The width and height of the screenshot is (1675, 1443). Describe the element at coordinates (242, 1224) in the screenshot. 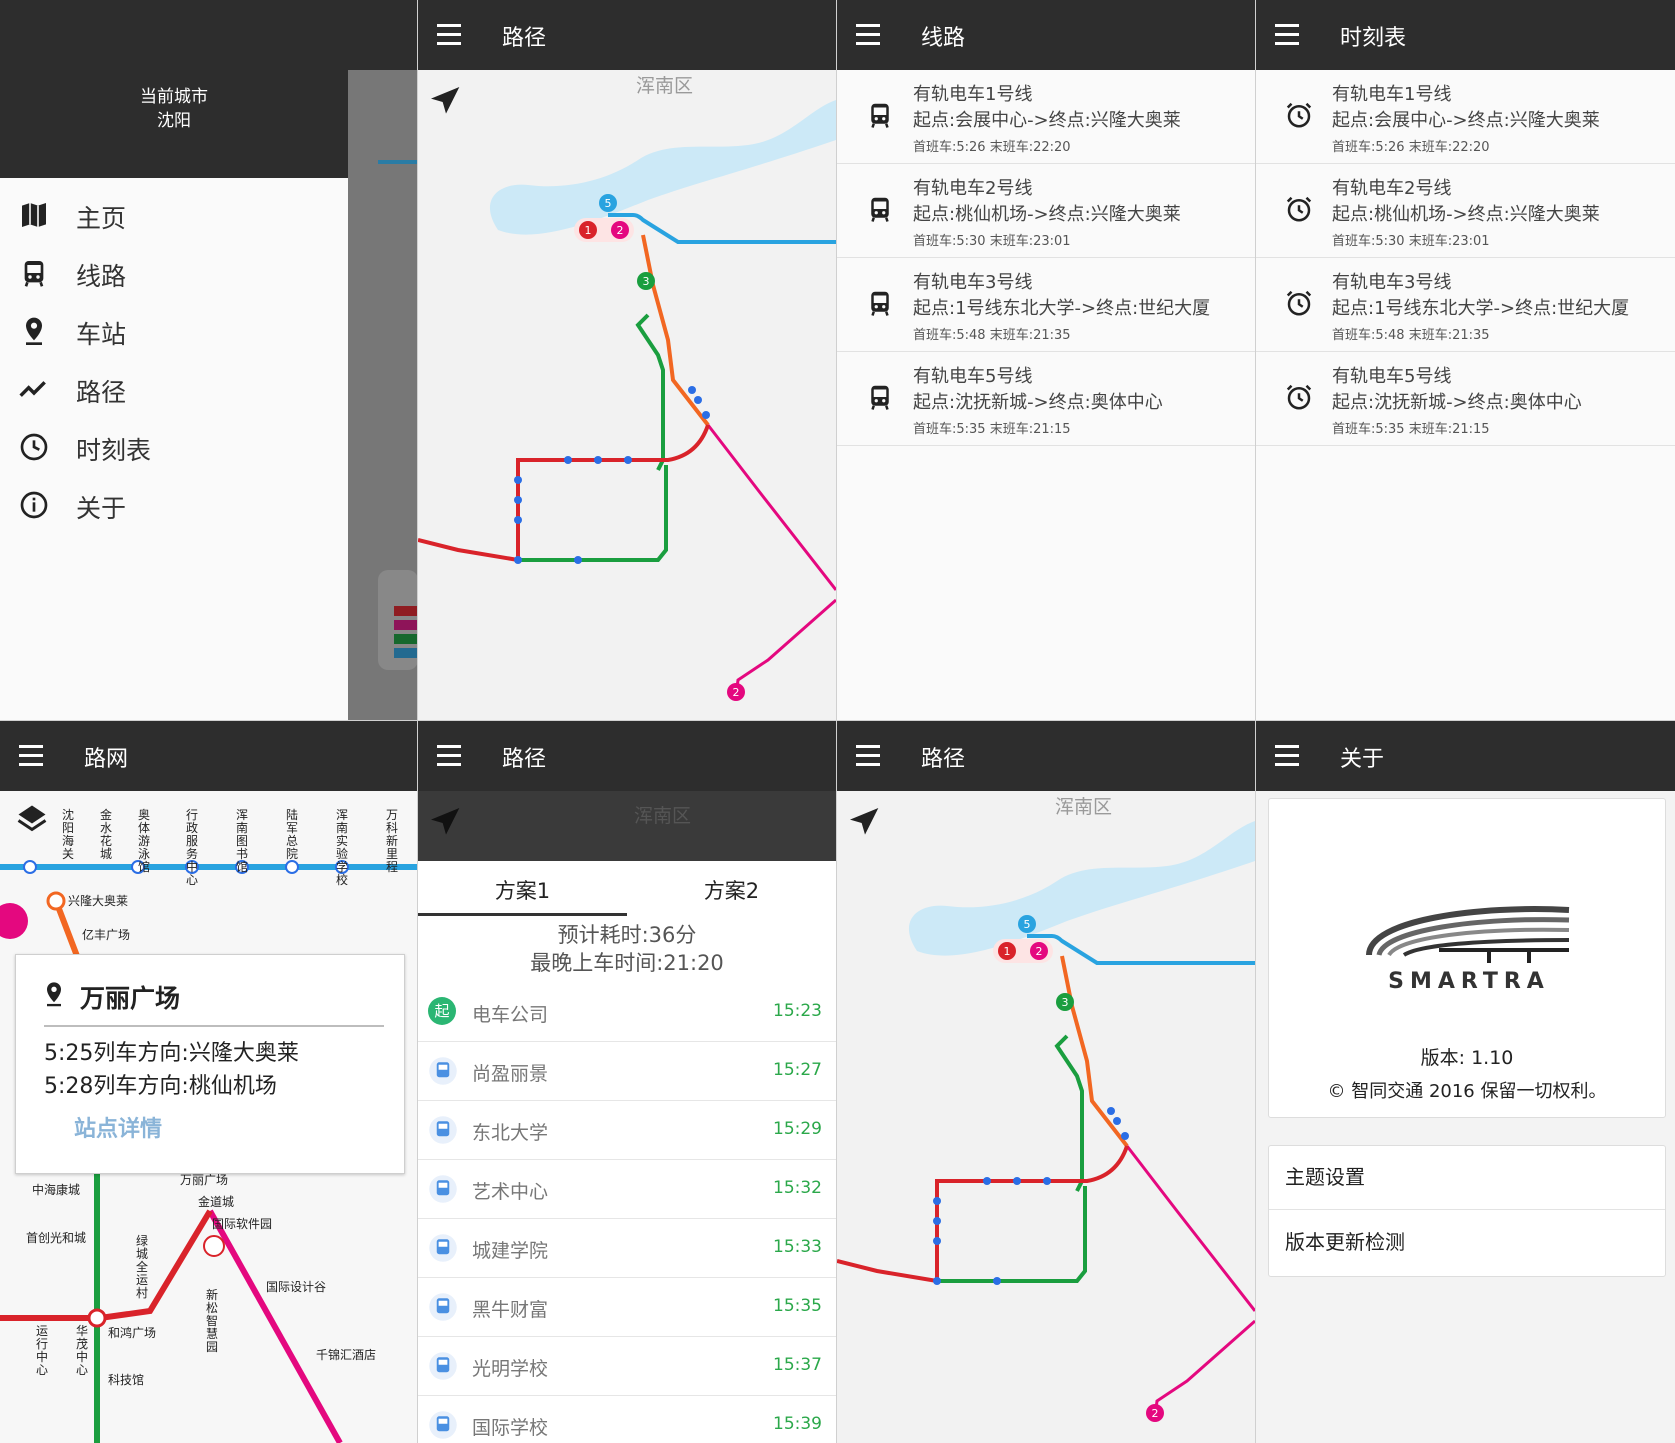

I see `network-label-ruanjian: 国际软件园` at that location.